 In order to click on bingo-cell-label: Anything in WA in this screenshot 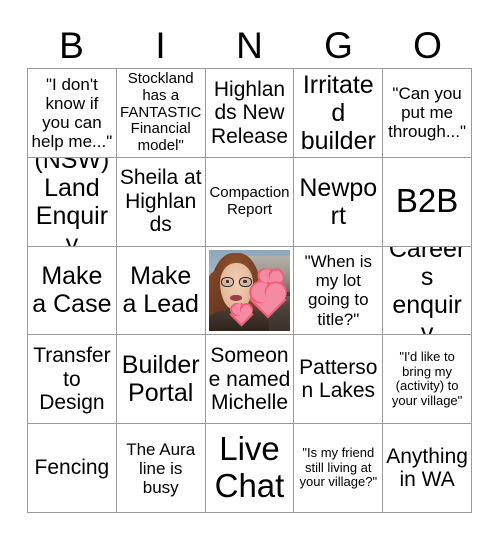, I will do `click(427, 468)`.